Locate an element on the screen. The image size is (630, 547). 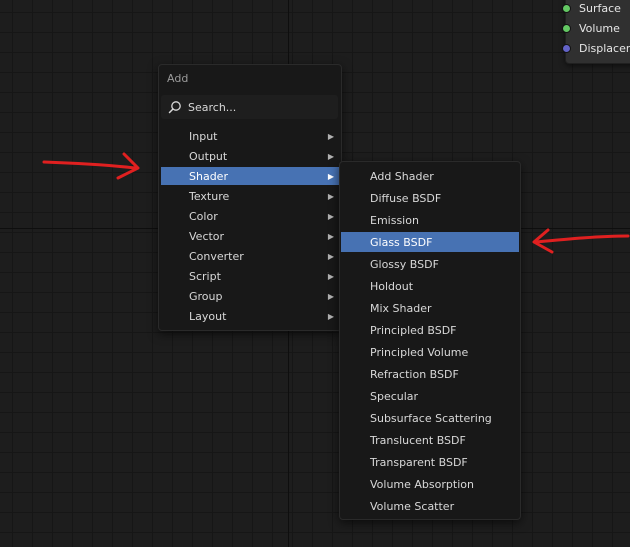
menu-item-label: Diffuse BSDF is located at coordinates (406, 198).